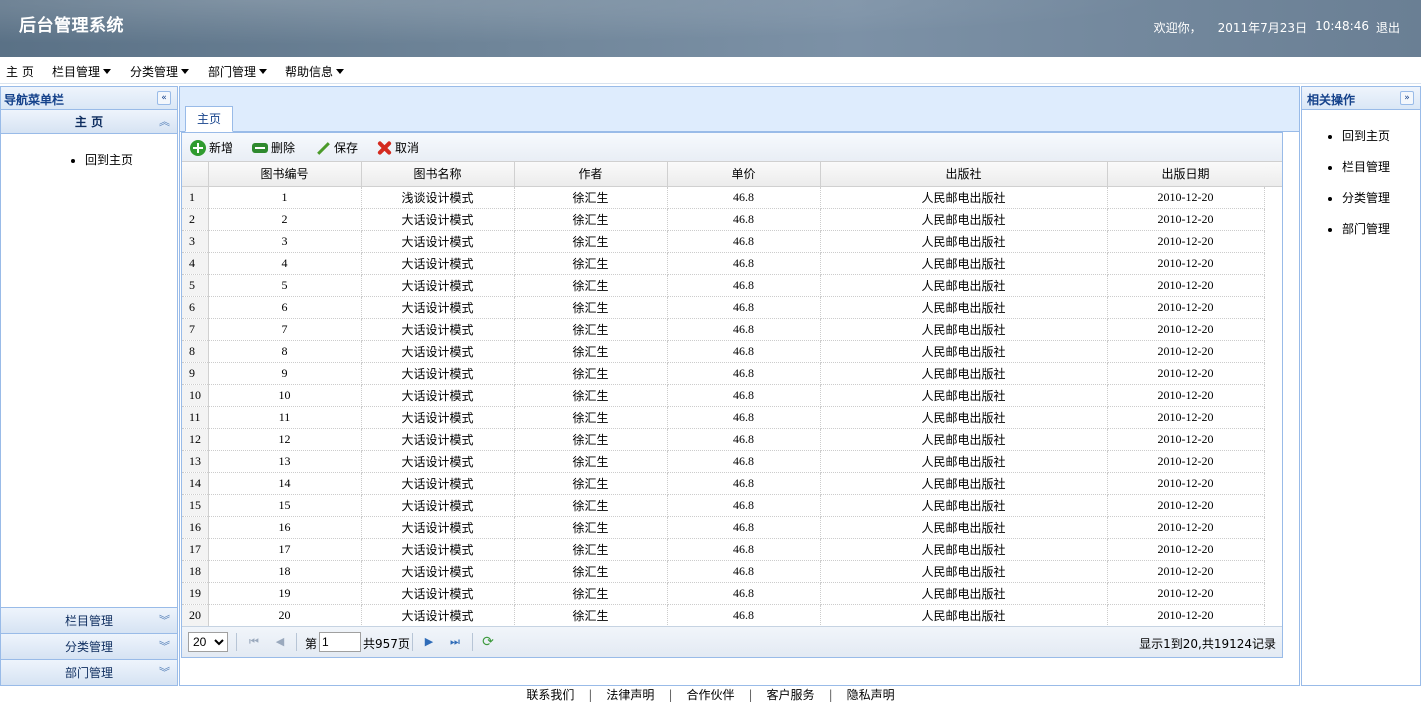 Image resolution: width=1421 pixels, height=706 pixels. What do you see at coordinates (871, 695) in the screenshot?
I see `footer-link-privacy: 隐私声明` at bounding box center [871, 695].